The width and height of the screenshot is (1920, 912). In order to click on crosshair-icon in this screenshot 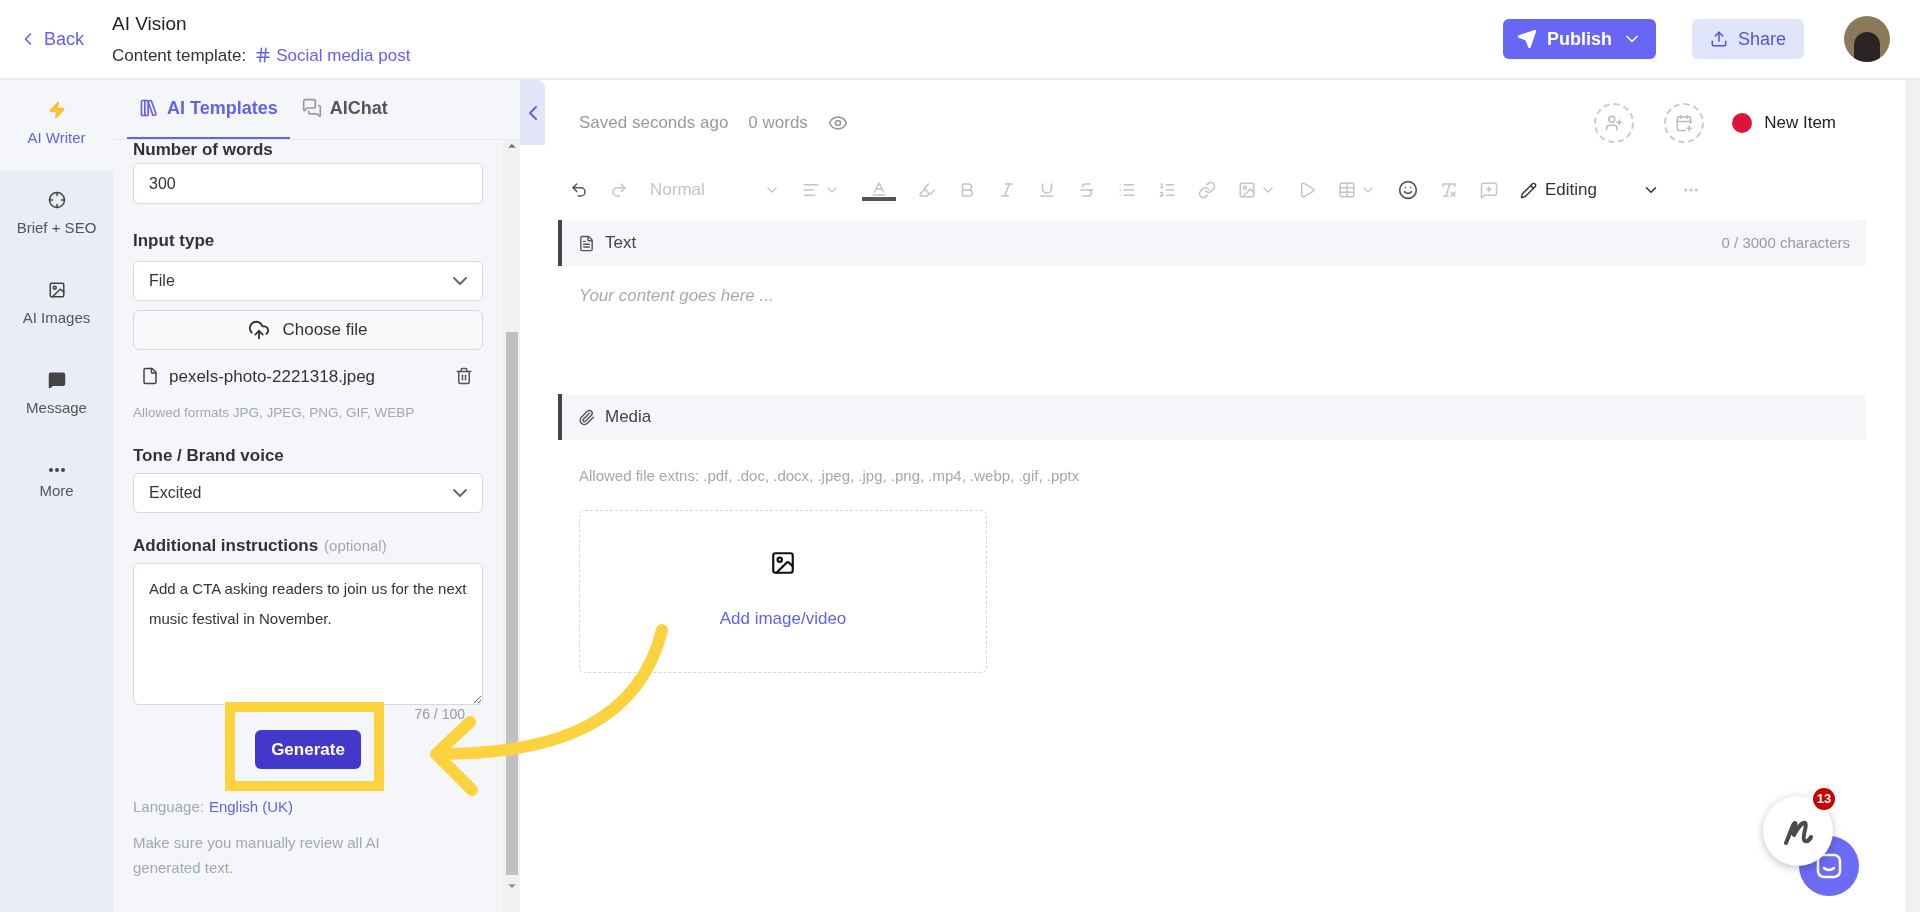, I will do `click(56, 199)`.